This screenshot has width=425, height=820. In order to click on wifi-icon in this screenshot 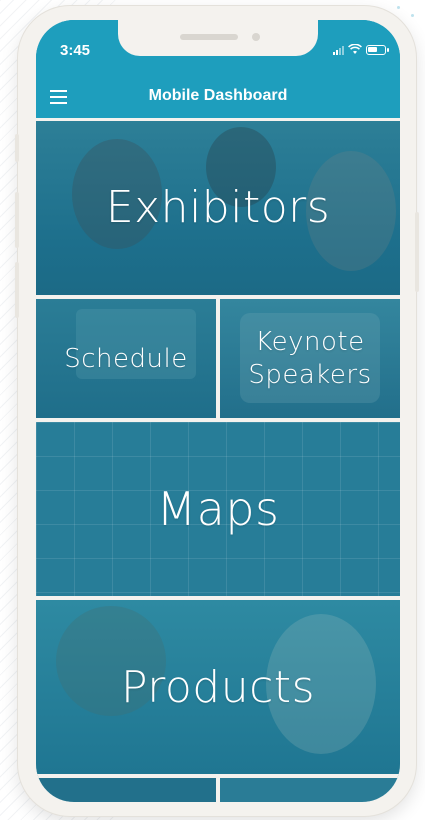, I will do `click(355, 49)`.